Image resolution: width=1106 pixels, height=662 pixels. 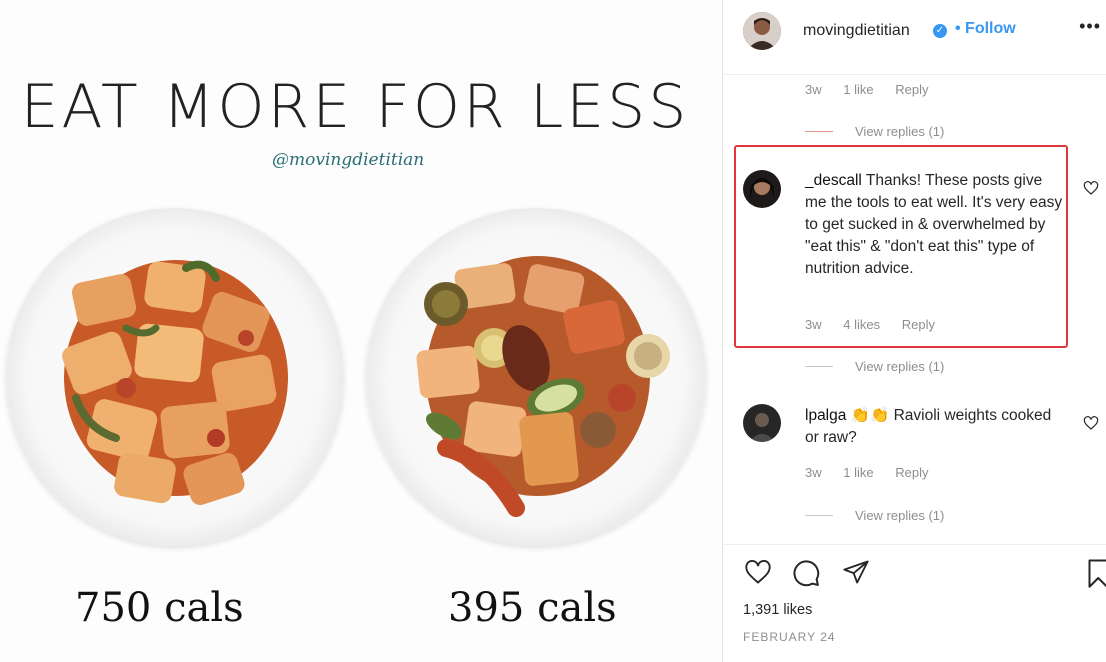 I want to click on post-title: EAT MORE FOR LESS, so click(x=355, y=107).